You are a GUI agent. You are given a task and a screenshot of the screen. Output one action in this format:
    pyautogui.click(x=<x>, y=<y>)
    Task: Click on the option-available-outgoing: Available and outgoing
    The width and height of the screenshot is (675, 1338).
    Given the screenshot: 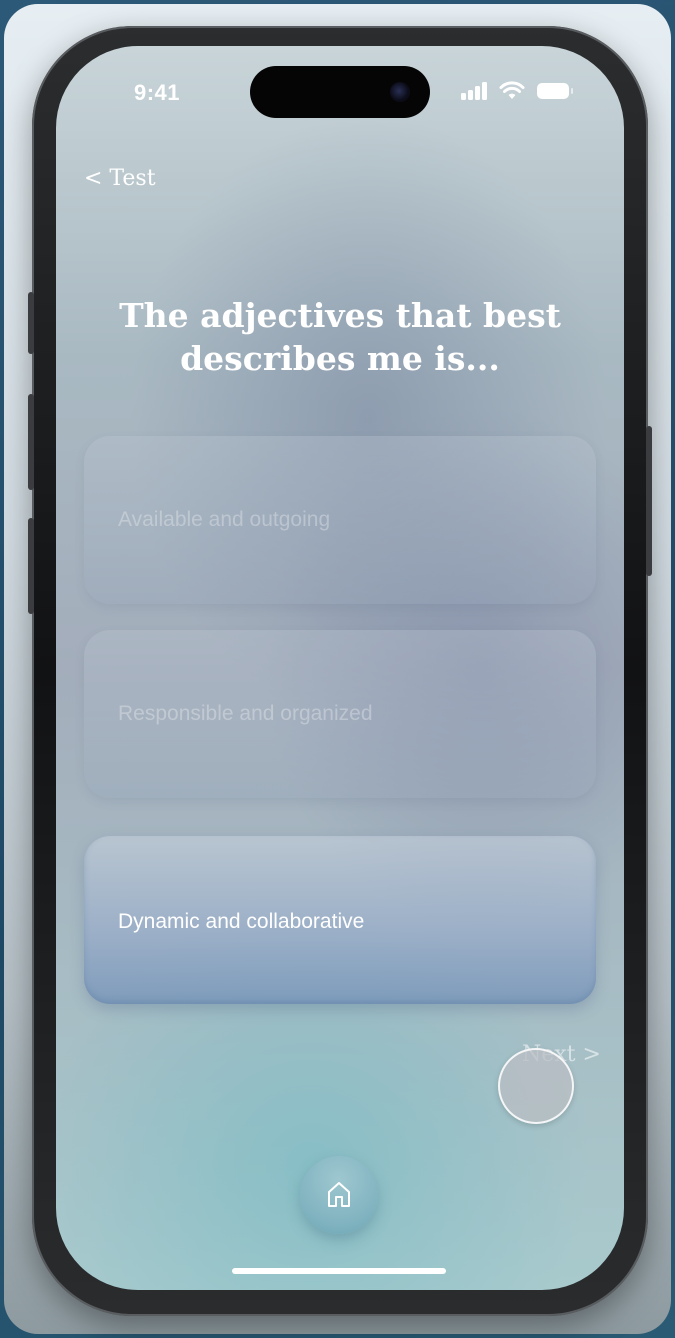 What is the action you would take?
    pyautogui.click(x=340, y=520)
    